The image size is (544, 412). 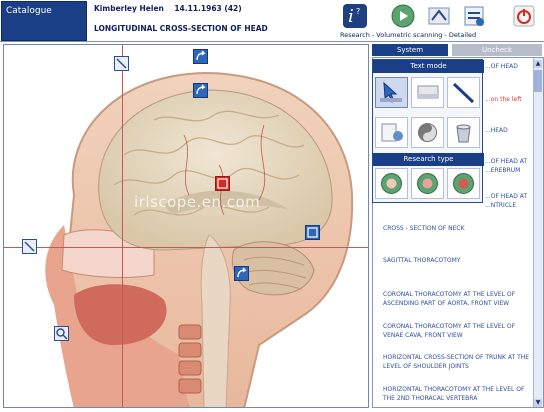 What do you see at coordinates (508, 99) in the screenshot?
I see `list-item: ...on the left` at bounding box center [508, 99].